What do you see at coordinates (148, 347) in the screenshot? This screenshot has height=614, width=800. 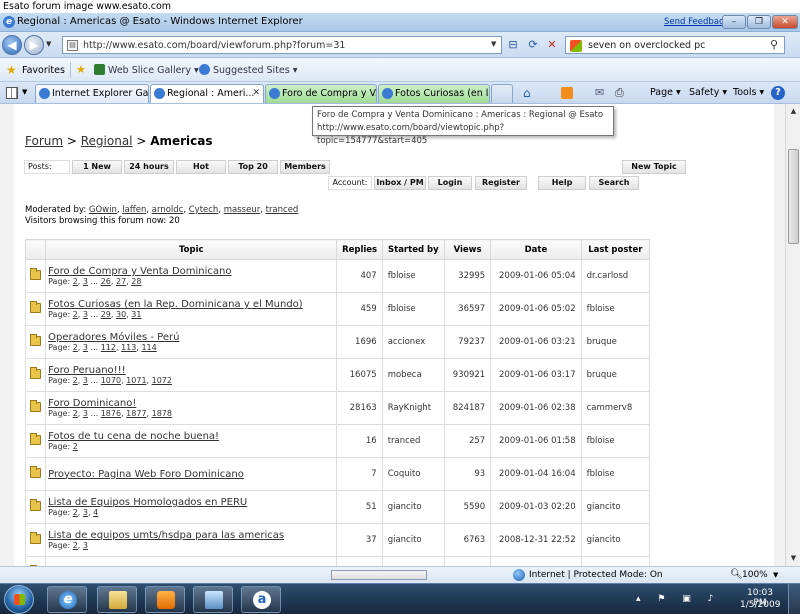 I see `page-link: 114` at bounding box center [148, 347].